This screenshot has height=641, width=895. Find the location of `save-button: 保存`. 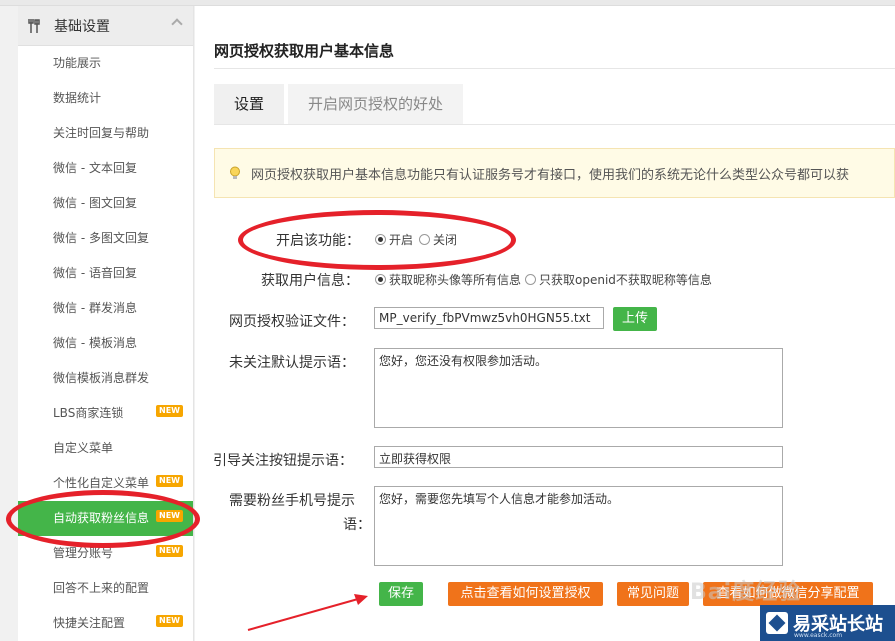

save-button: 保存 is located at coordinates (401, 594).